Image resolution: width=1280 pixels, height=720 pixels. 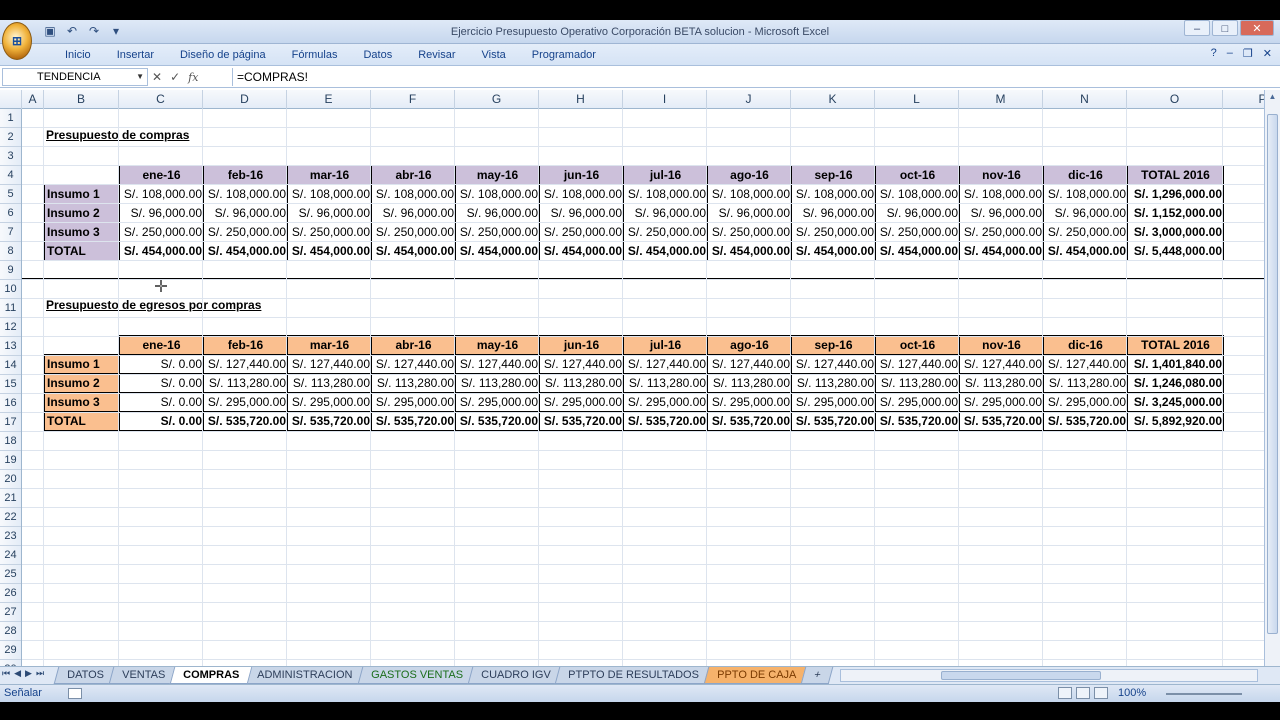 I want to click on macro-record-icon, so click(x=75, y=693).